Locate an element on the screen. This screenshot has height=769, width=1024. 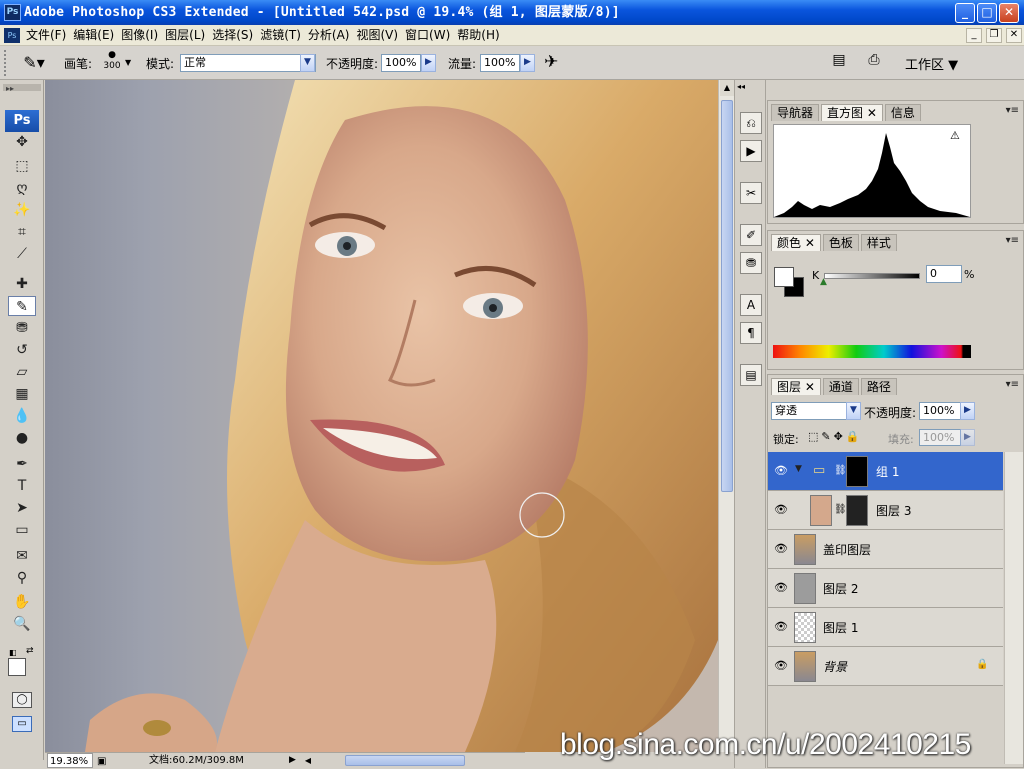
history-brush-tool: ↺ is located at coordinates (22, 350).